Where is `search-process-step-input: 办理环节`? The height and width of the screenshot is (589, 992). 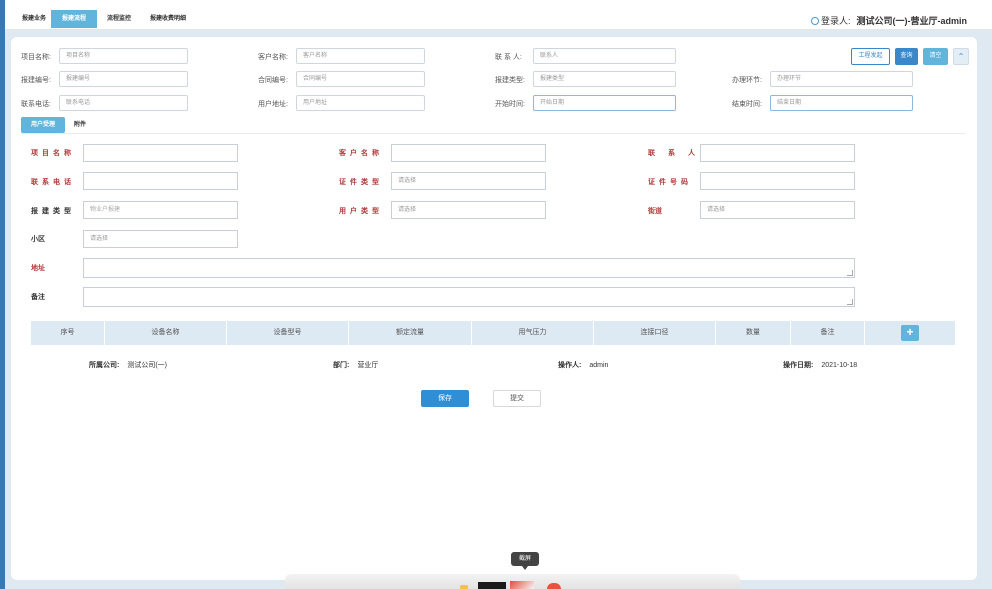 search-process-step-input: 办理环节 is located at coordinates (841, 79).